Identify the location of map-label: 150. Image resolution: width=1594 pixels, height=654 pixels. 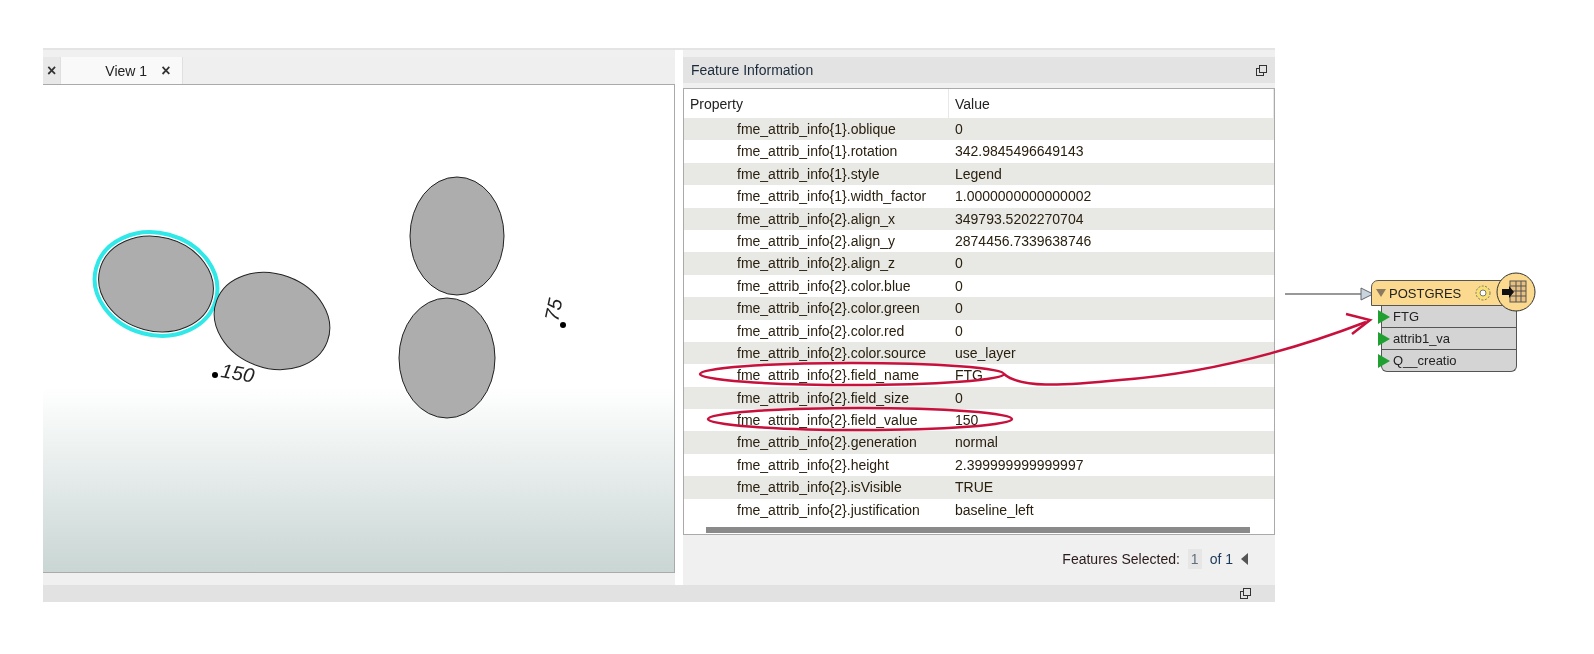
(237, 373).